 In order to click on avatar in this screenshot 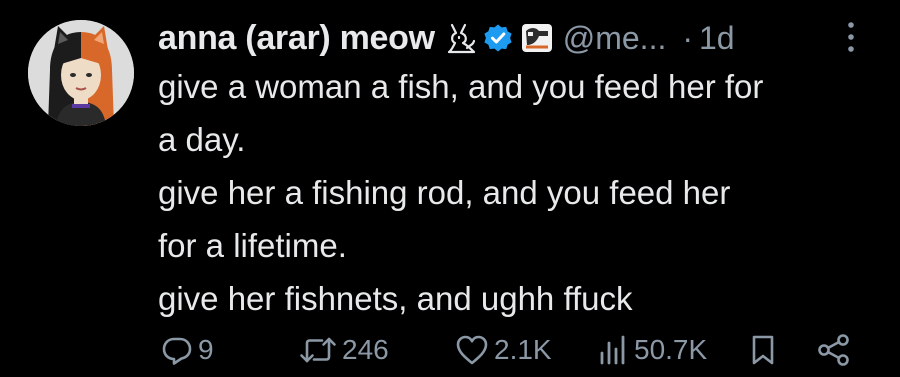, I will do `click(81, 73)`.